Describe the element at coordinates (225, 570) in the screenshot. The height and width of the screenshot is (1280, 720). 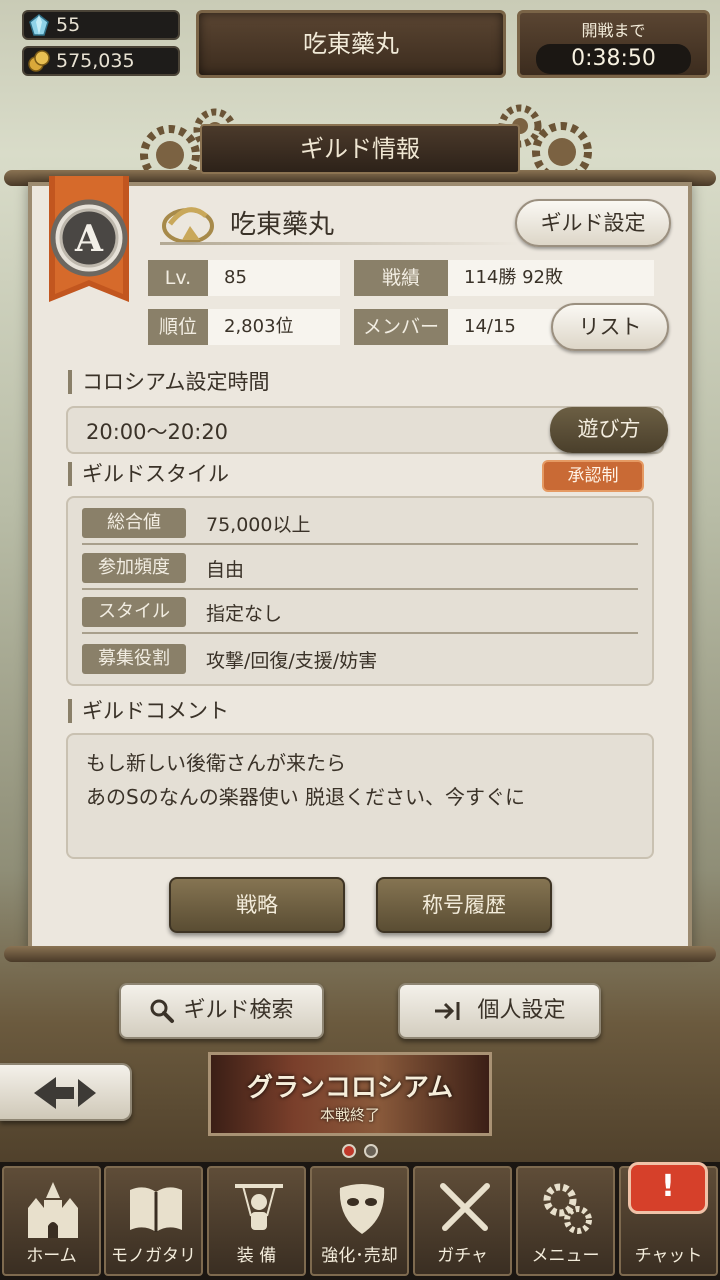
I see `style-row-value: 自由` at that location.